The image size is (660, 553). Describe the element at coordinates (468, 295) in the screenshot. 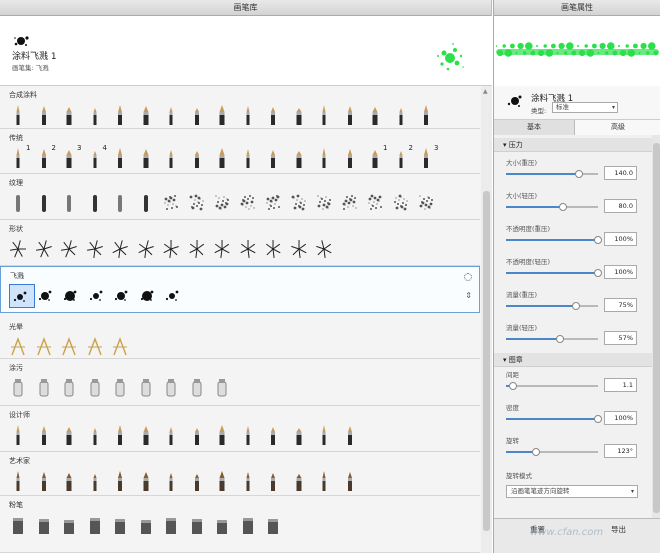

I see `reorder-icon: ⇕` at that location.